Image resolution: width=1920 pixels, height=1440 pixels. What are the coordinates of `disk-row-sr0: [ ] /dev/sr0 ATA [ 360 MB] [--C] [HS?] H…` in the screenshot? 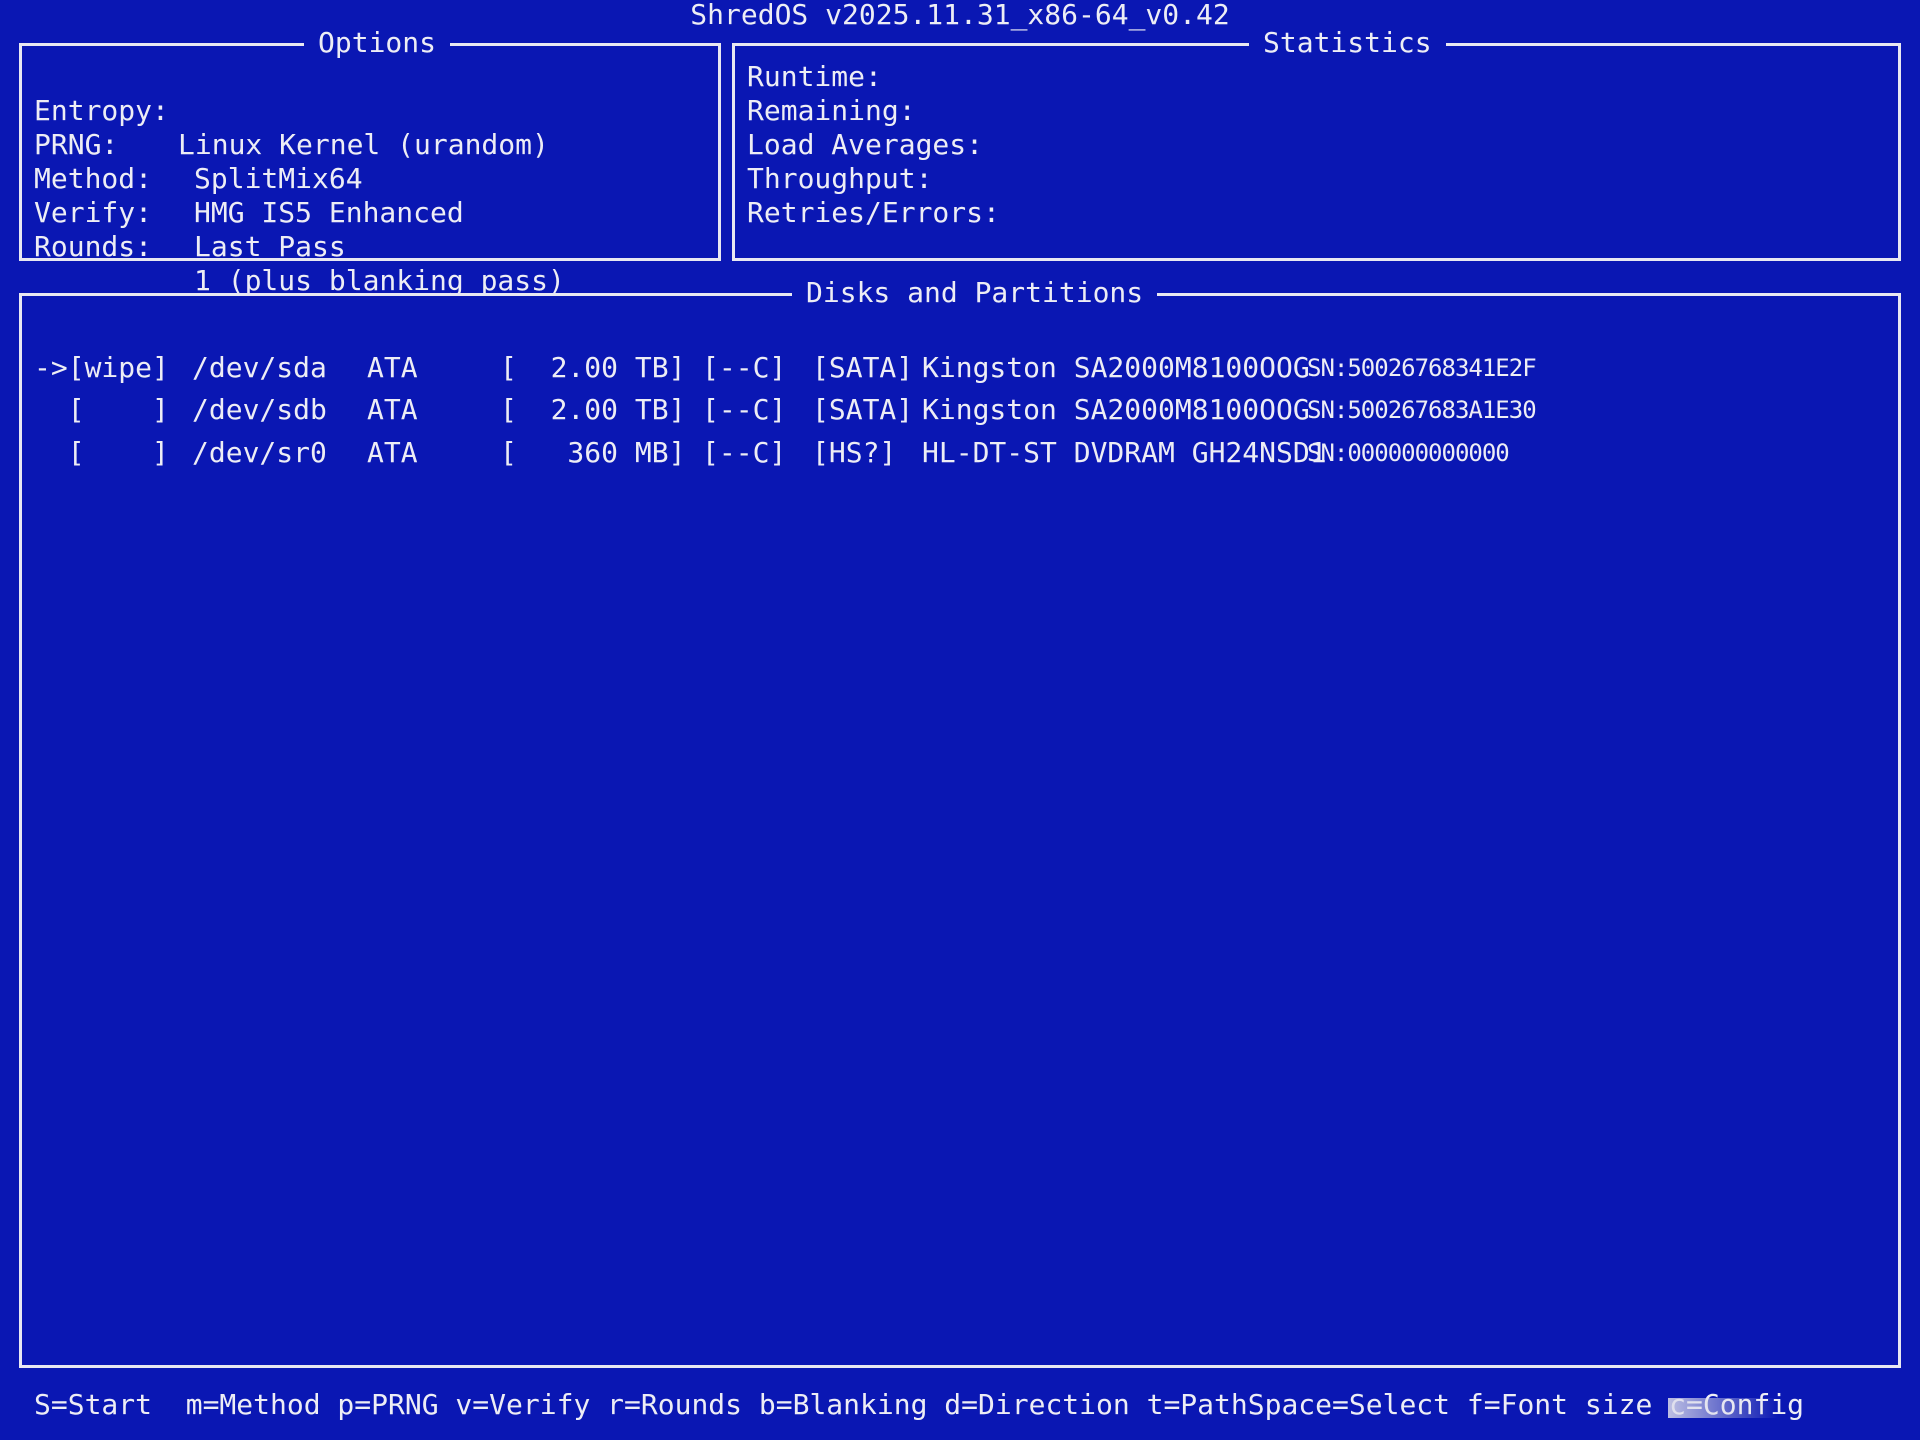 It's located at (957, 453).